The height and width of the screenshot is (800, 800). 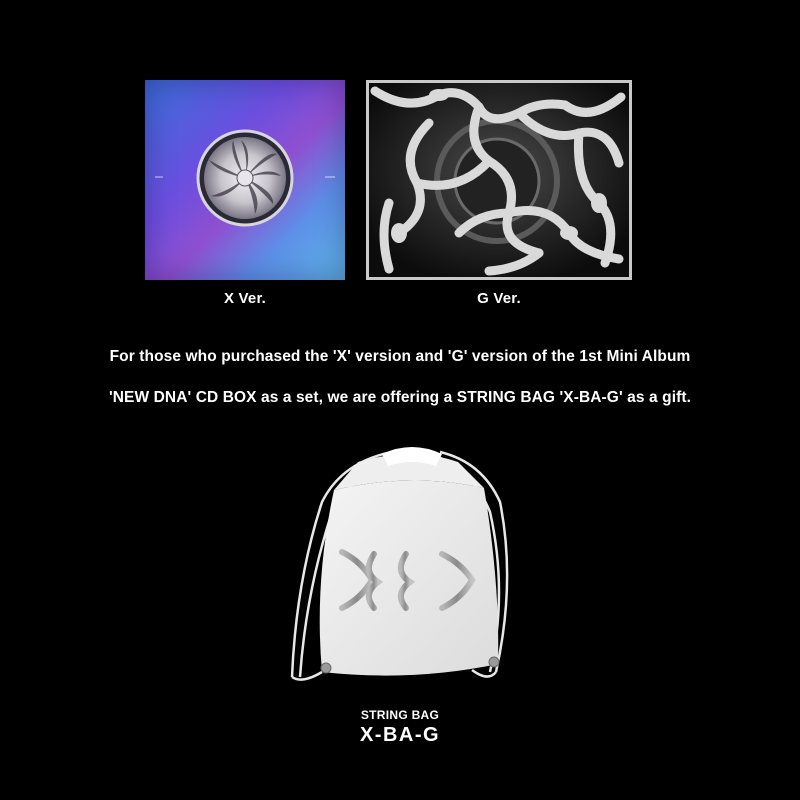 What do you see at coordinates (499, 298) in the screenshot?
I see `g-version-caption: G Ver.` at bounding box center [499, 298].